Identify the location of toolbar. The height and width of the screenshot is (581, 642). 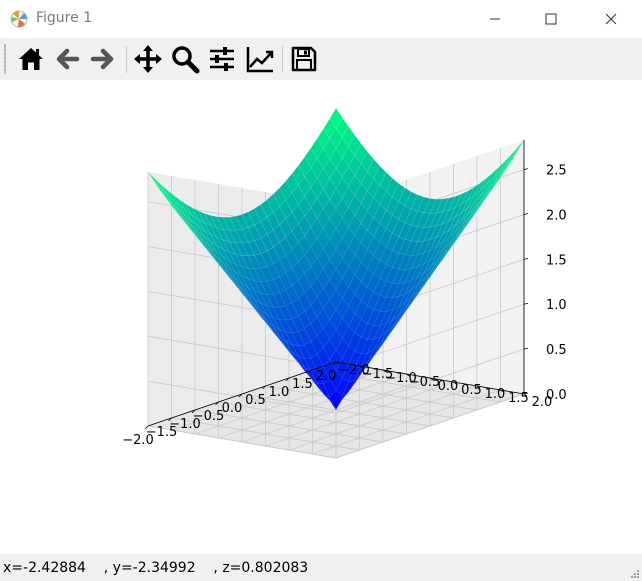
(321, 59).